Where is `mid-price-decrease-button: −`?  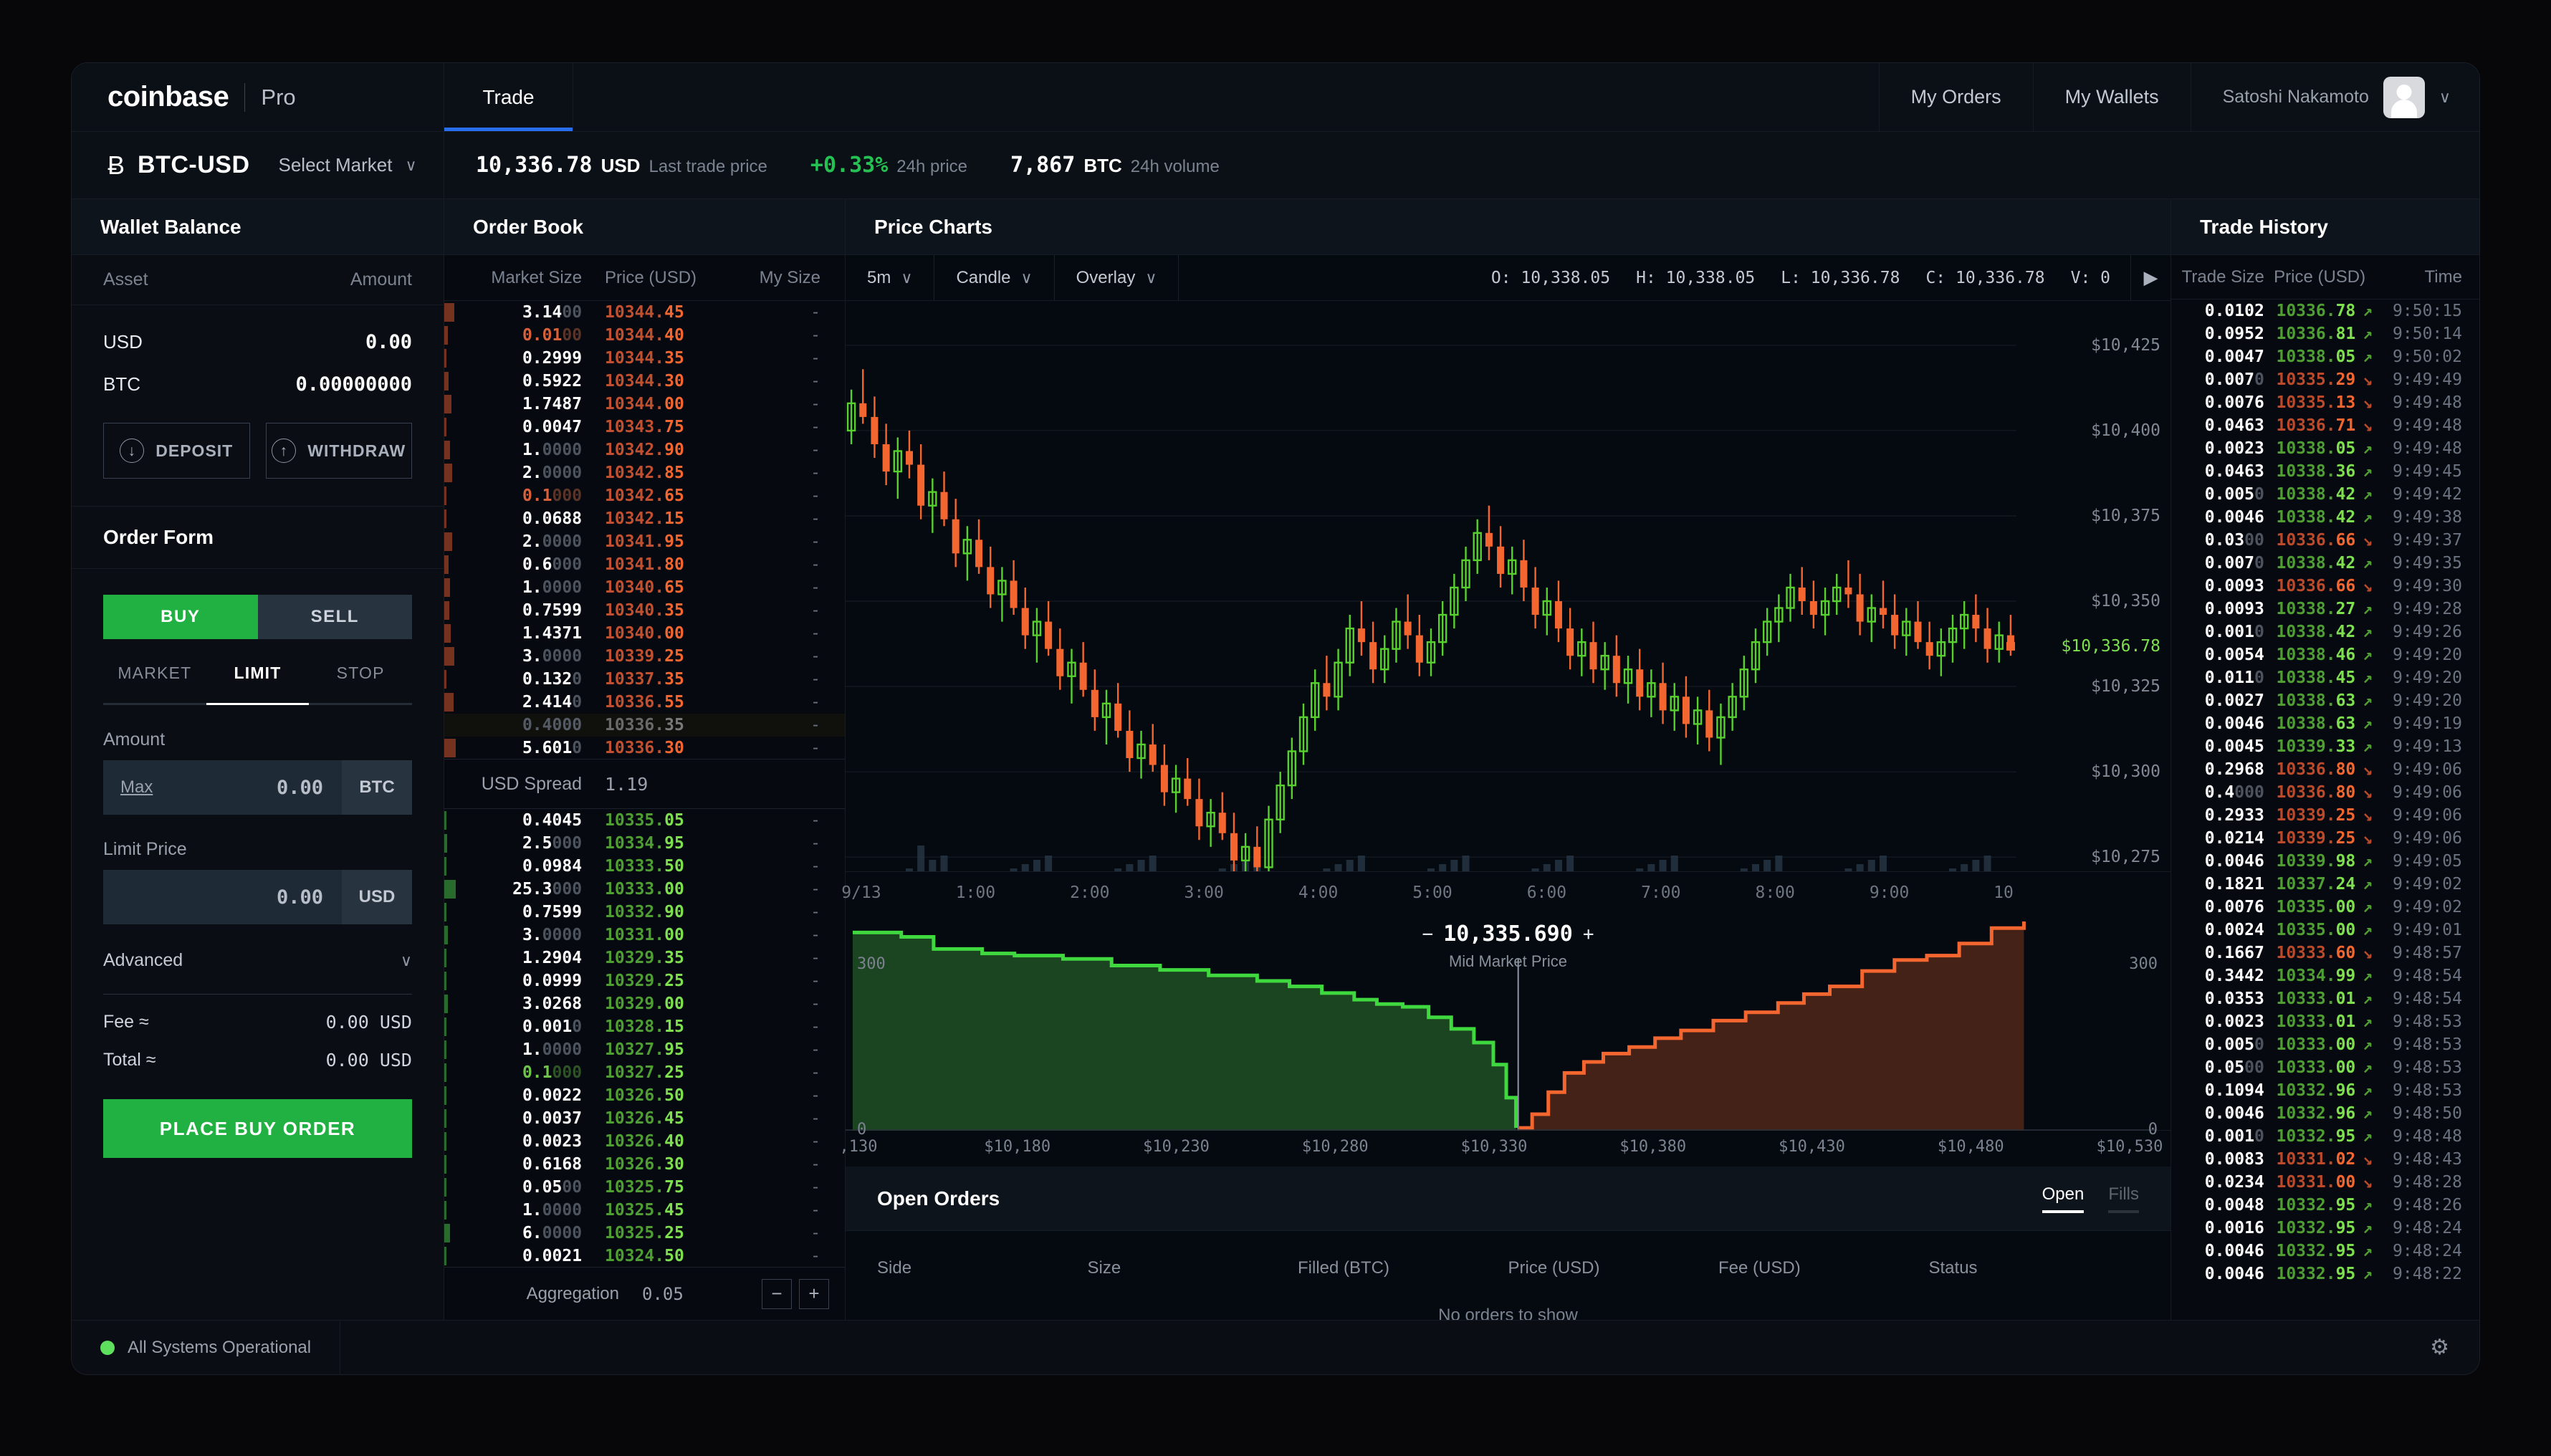
mid-price-decrease-button: − is located at coordinates (1428, 934).